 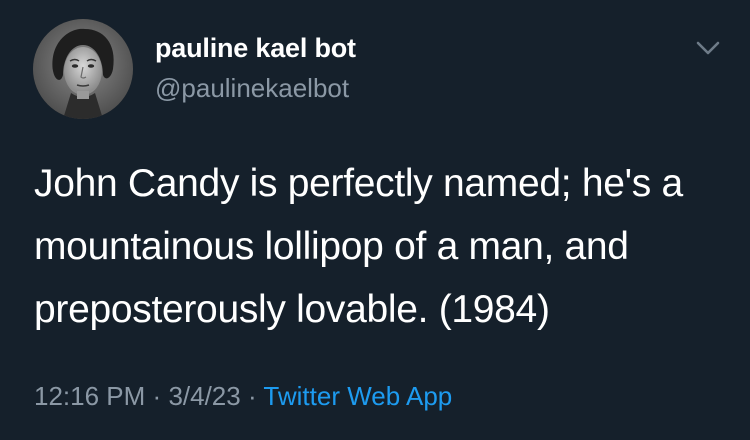 I want to click on avatar, so click(x=83, y=69).